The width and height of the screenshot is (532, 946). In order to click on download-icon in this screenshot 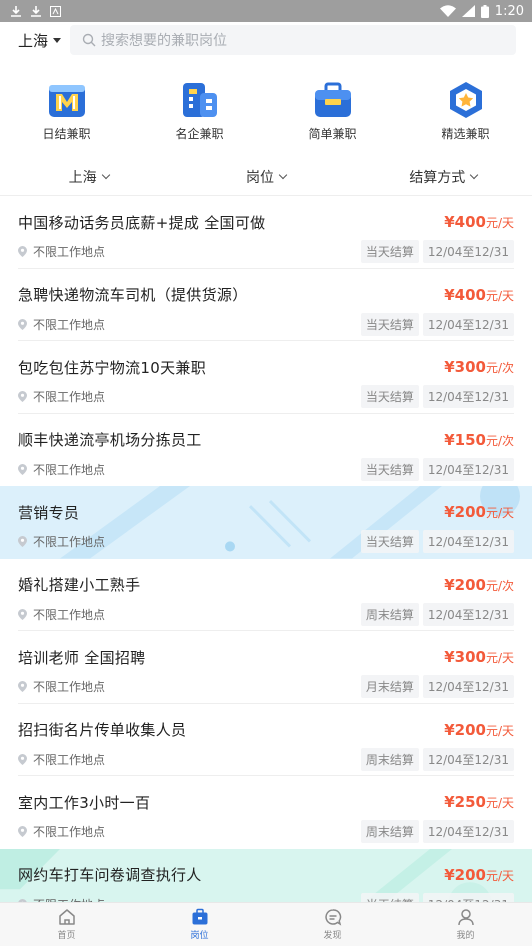, I will do `click(36, 11)`.